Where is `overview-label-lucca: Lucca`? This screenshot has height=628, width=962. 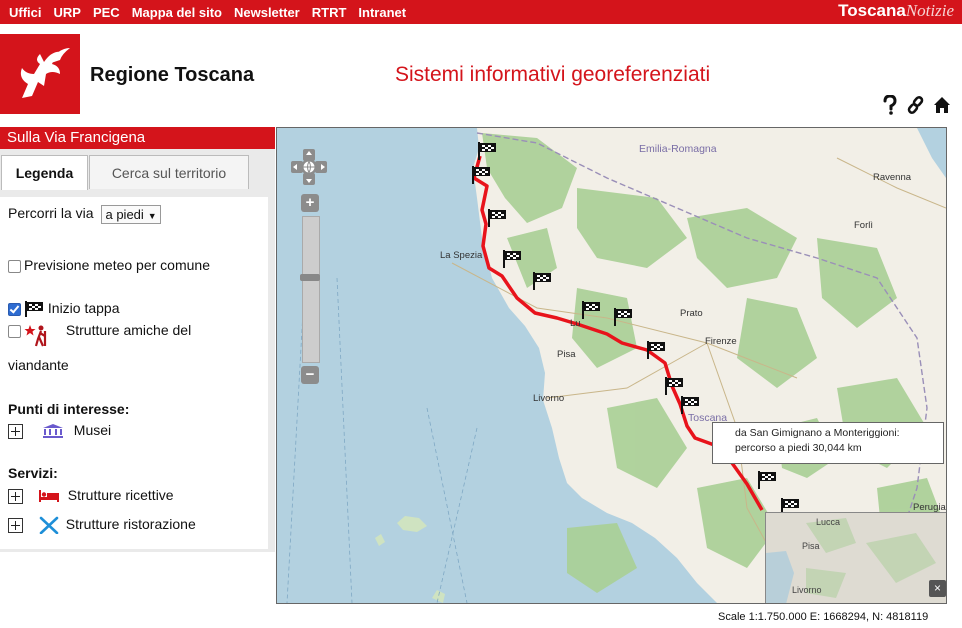 overview-label-lucca: Lucca is located at coordinates (828, 522).